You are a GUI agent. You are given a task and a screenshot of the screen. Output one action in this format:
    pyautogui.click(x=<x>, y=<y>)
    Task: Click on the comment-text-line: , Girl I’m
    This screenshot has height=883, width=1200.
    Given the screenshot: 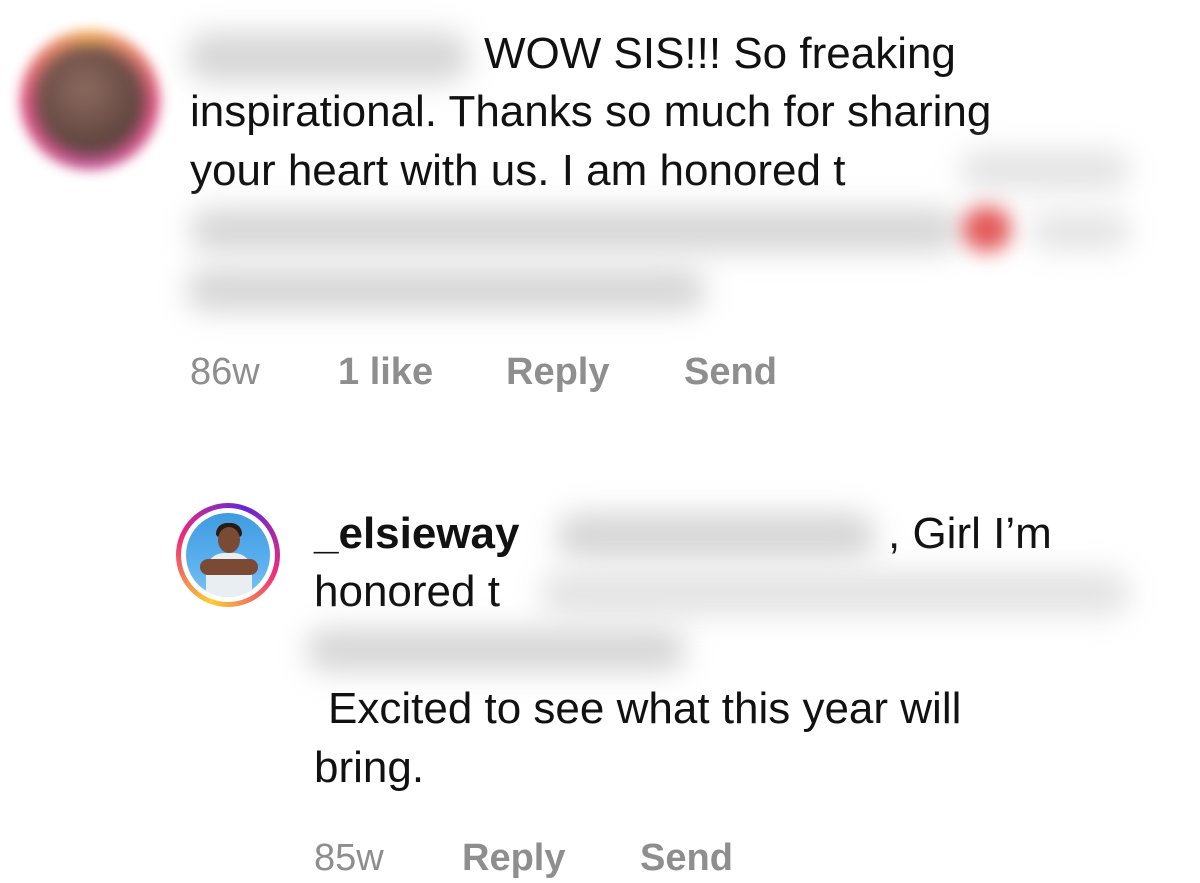 What is the action you would take?
    pyautogui.click(x=970, y=533)
    